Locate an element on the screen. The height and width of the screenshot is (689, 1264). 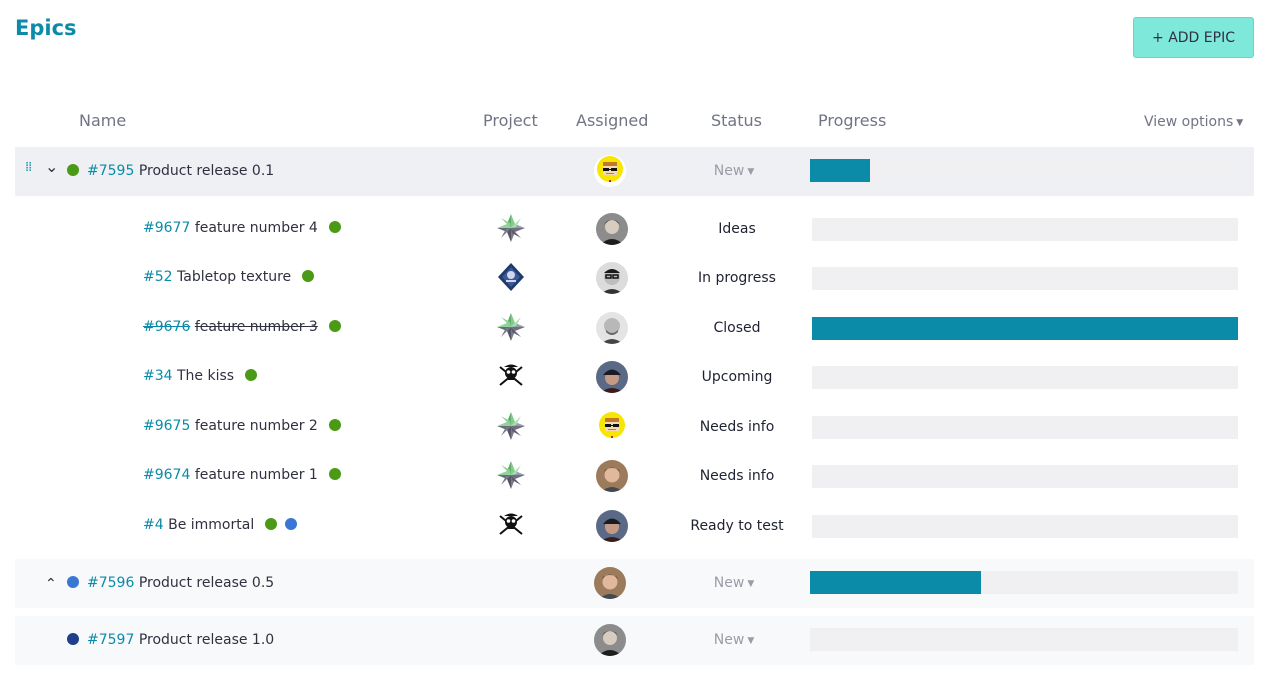
story-subject: feature number 4 is located at coordinates (256, 228).